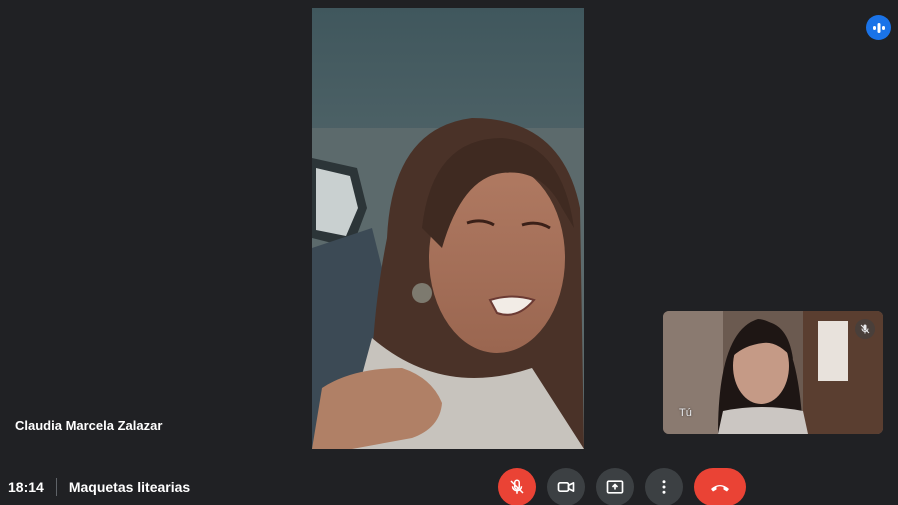 The width and height of the screenshot is (898, 505). I want to click on speaker-name-label: Claudia Marcela Zalazar, so click(89, 425).